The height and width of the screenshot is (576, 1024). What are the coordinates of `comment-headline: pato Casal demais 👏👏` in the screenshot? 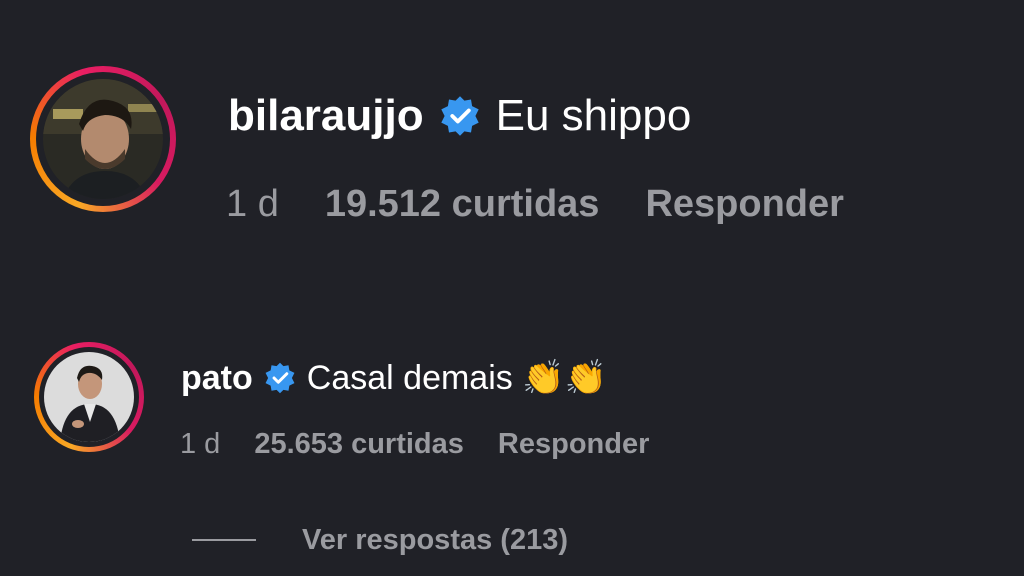 It's located at (394, 378).